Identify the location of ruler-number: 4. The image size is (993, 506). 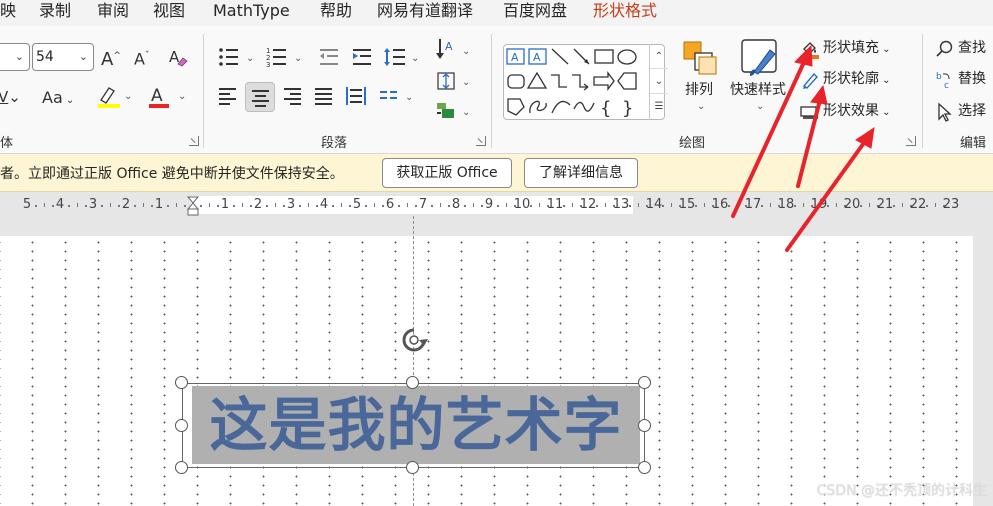
(60, 204).